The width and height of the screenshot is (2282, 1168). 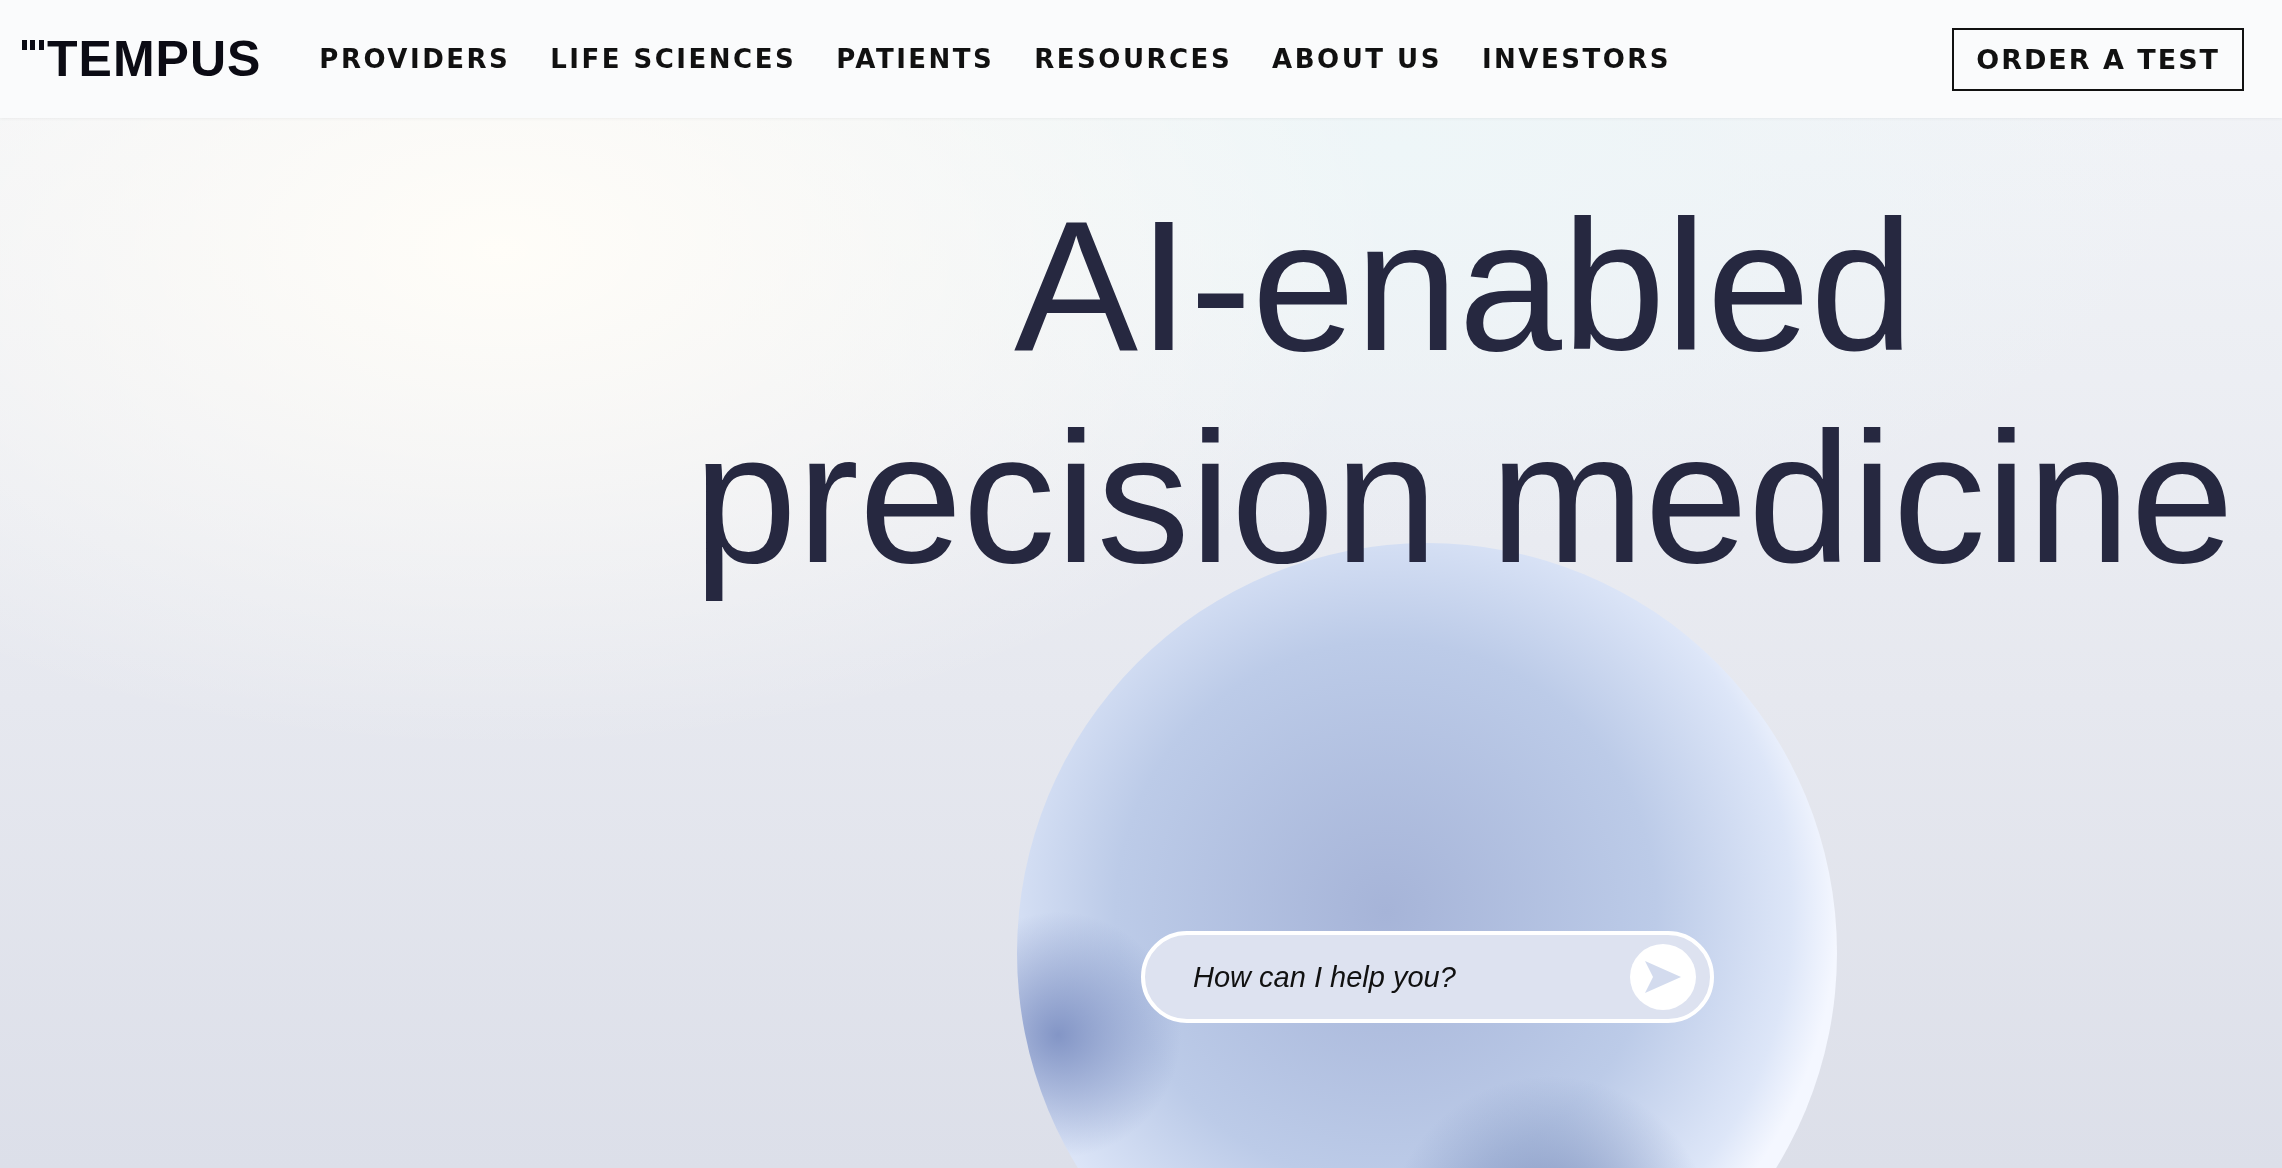 What do you see at coordinates (673, 59) in the screenshot?
I see `nav-link: LIFE SCIENCES` at bounding box center [673, 59].